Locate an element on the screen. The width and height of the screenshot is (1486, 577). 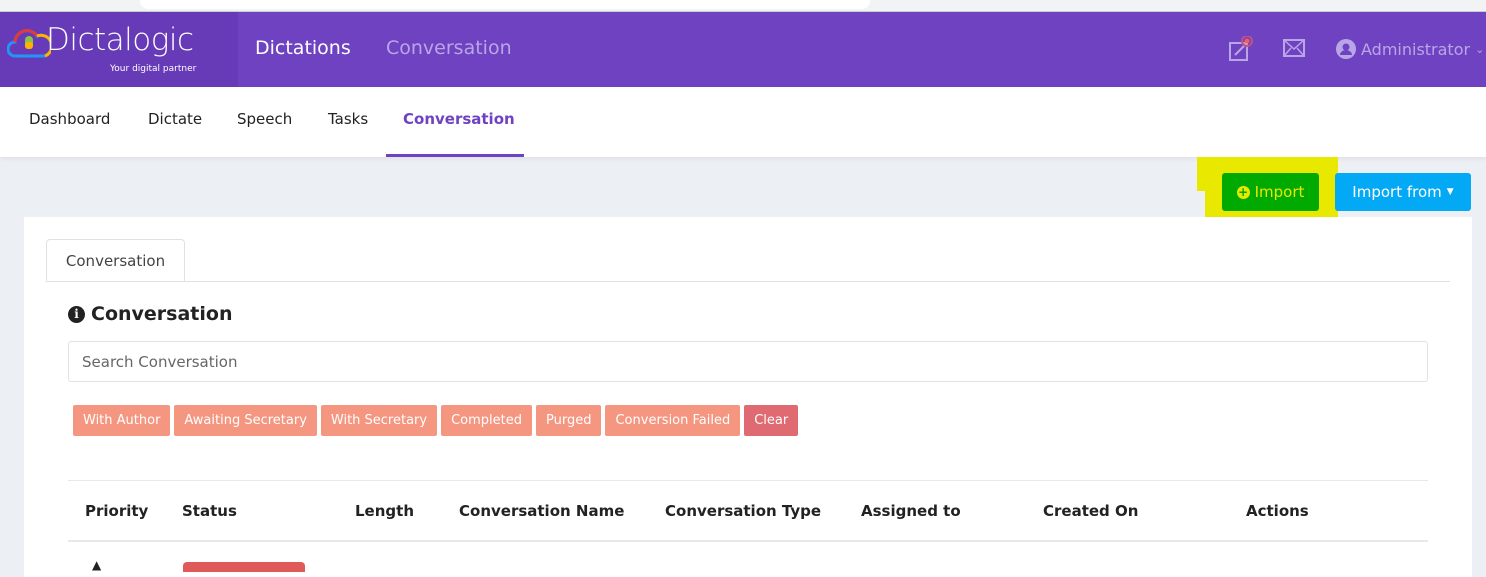
mail-icon is located at coordinates (1294, 50).